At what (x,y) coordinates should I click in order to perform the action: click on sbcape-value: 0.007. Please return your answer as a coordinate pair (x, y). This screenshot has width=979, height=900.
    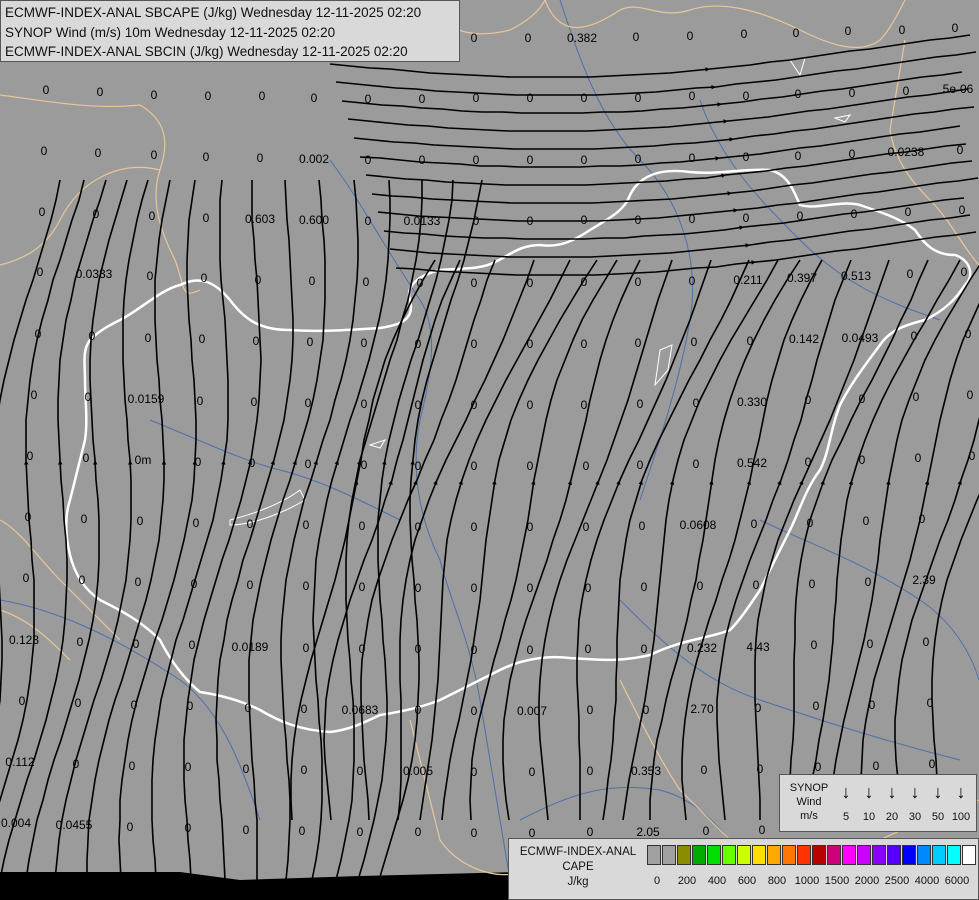
    Looking at the image, I should click on (532, 711).